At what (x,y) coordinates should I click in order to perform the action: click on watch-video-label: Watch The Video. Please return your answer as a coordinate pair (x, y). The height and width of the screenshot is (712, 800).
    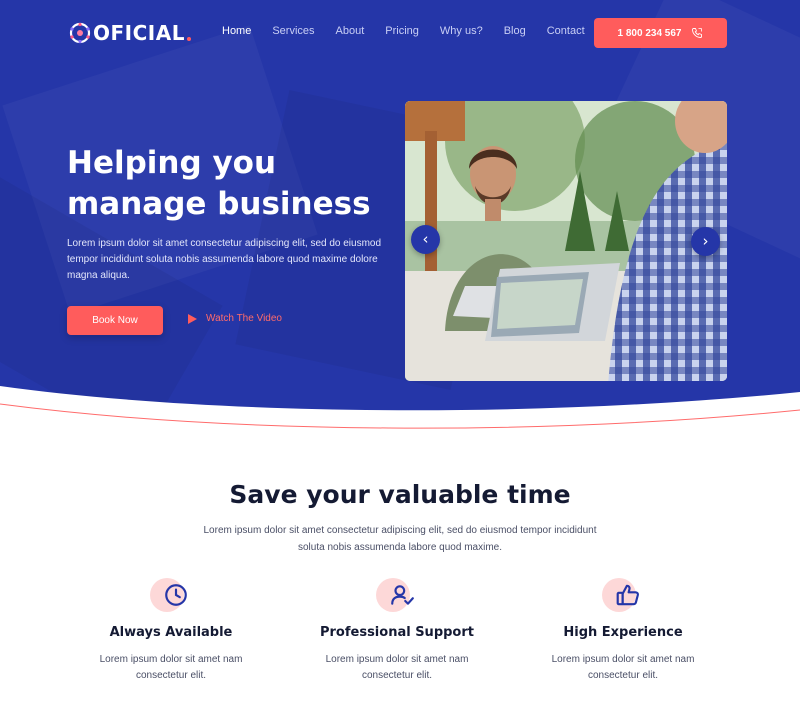
    Looking at the image, I should click on (244, 318).